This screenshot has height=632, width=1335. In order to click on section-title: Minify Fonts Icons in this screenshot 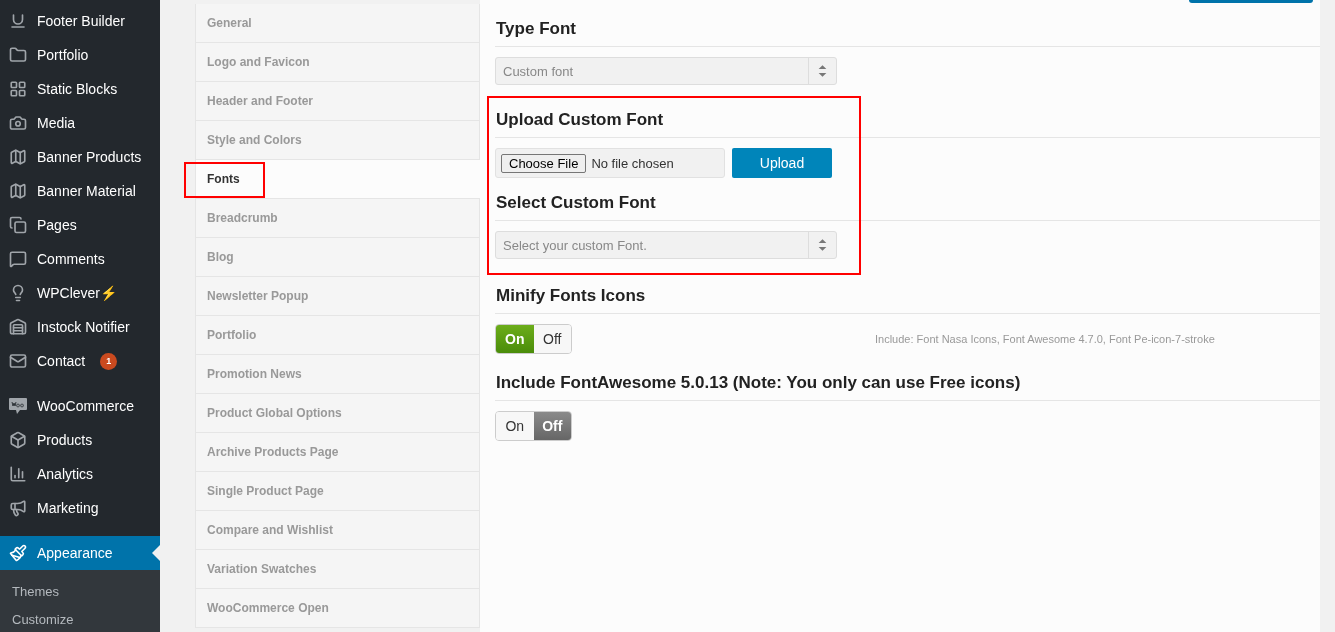, I will do `click(907, 286)`.